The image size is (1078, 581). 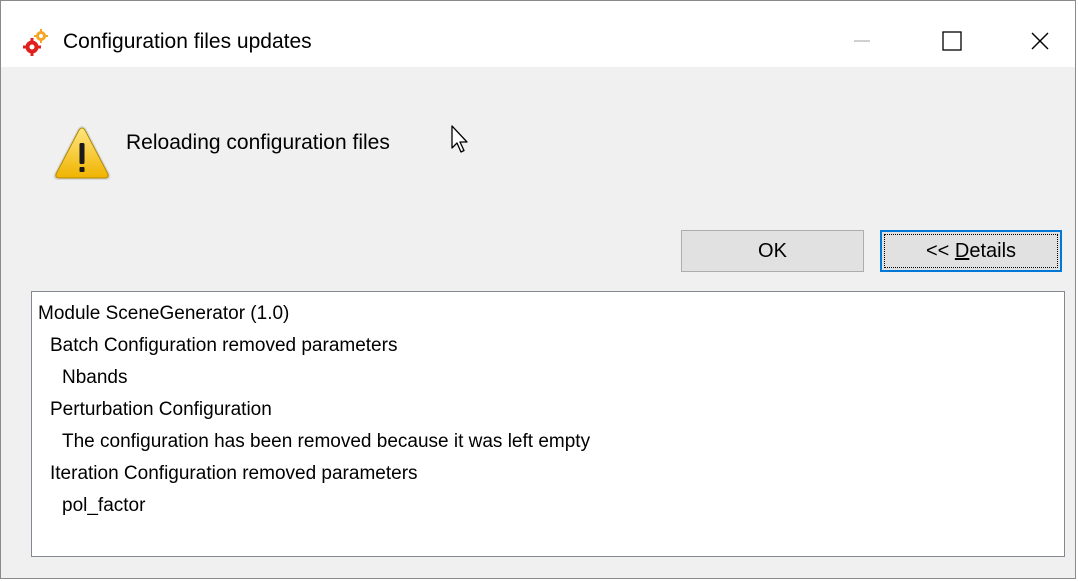 I want to click on details-mnemonic: D, so click(x=962, y=250).